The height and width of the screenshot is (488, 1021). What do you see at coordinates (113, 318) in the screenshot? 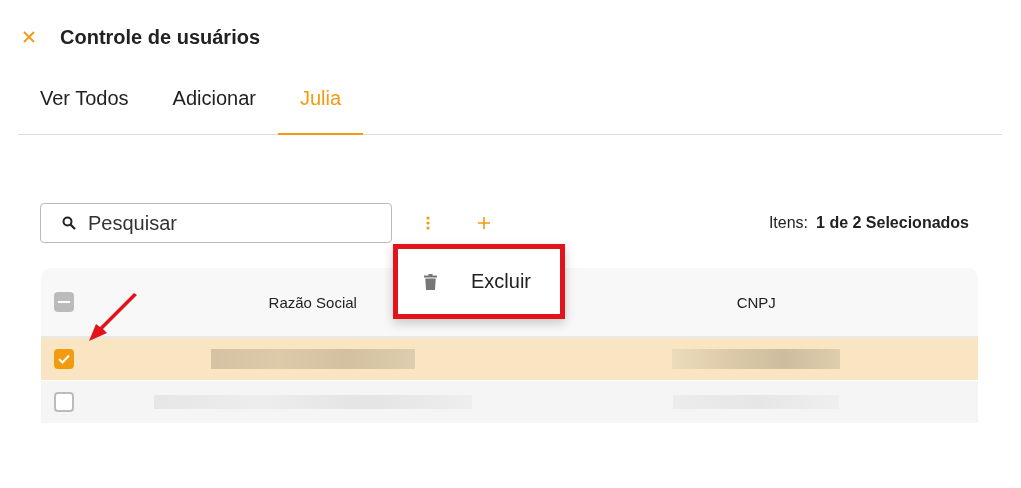
I see `annotation-arrow` at bounding box center [113, 318].